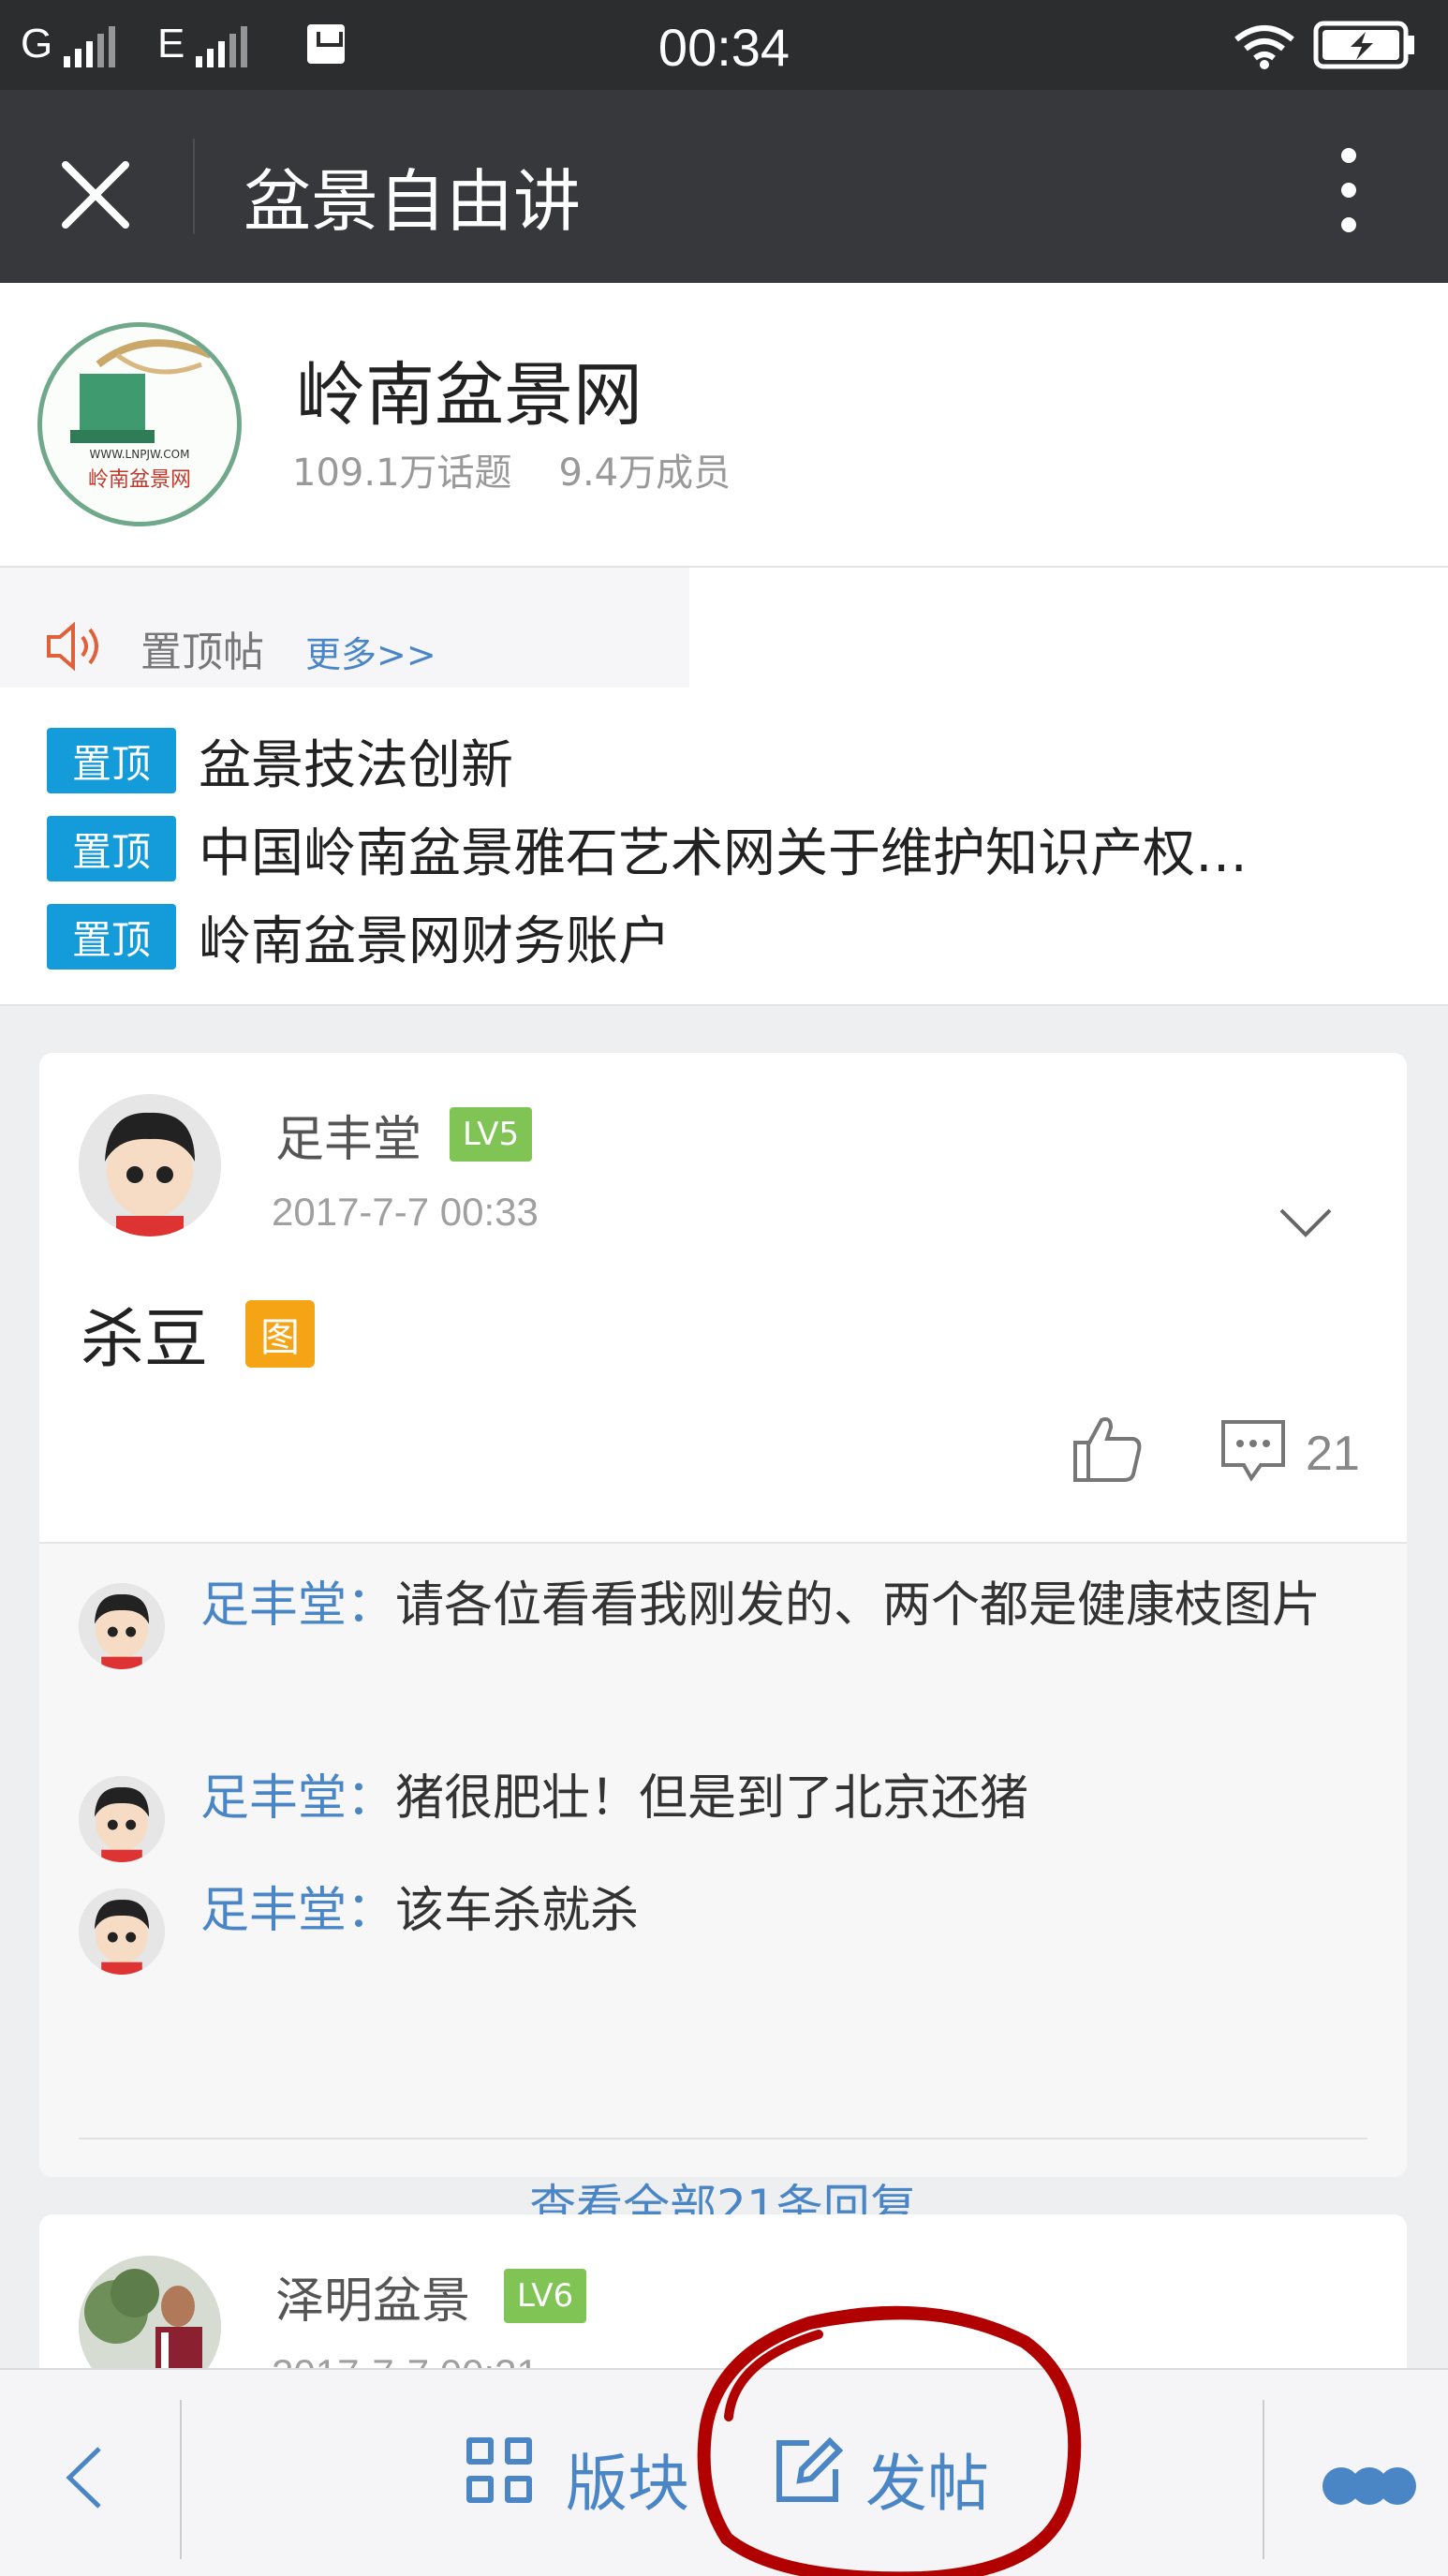 Image resolution: width=1448 pixels, height=2576 pixels. What do you see at coordinates (724, 48) in the screenshot?
I see `status-time: 00:34` at bounding box center [724, 48].